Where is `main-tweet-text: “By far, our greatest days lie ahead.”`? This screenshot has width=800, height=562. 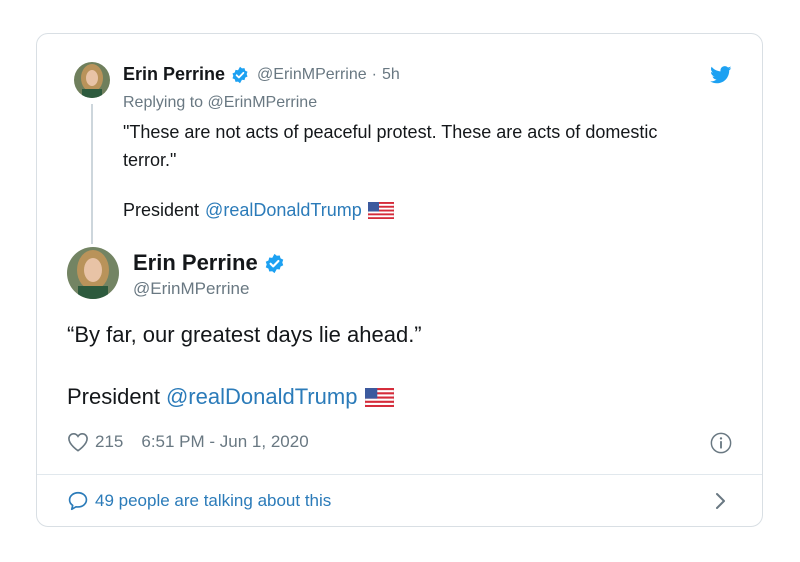
main-tweet-text: “By far, our greatest days lie ahead.” is located at coordinates (244, 334).